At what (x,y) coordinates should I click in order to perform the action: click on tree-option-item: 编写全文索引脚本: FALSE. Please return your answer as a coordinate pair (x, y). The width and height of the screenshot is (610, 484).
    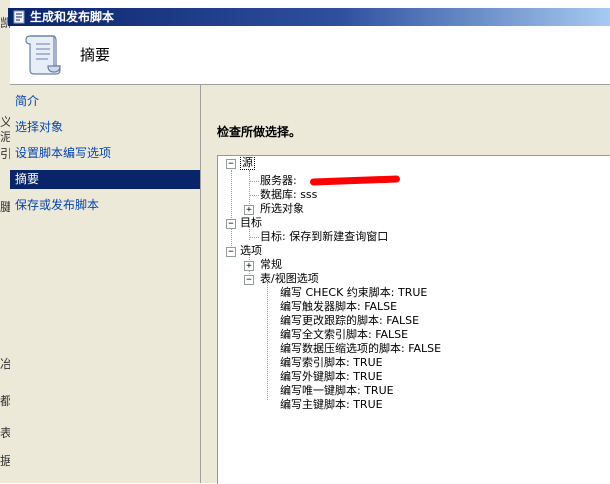
    Looking at the image, I should click on (344, 335).